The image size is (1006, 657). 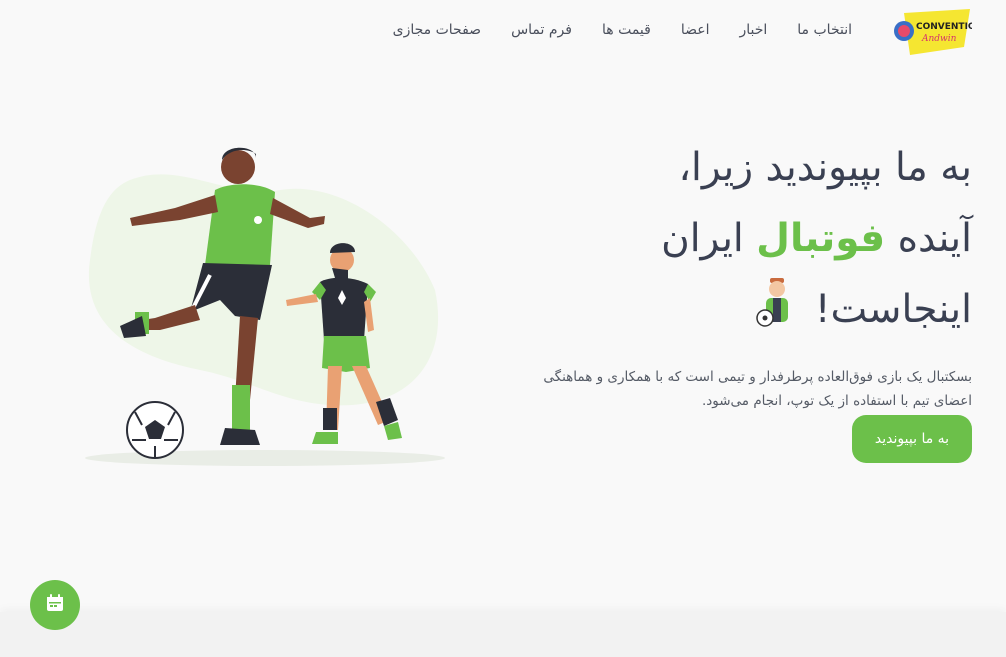 I want to click on join-us-button: به ما بپیوندید, so click(x=912, y=439).